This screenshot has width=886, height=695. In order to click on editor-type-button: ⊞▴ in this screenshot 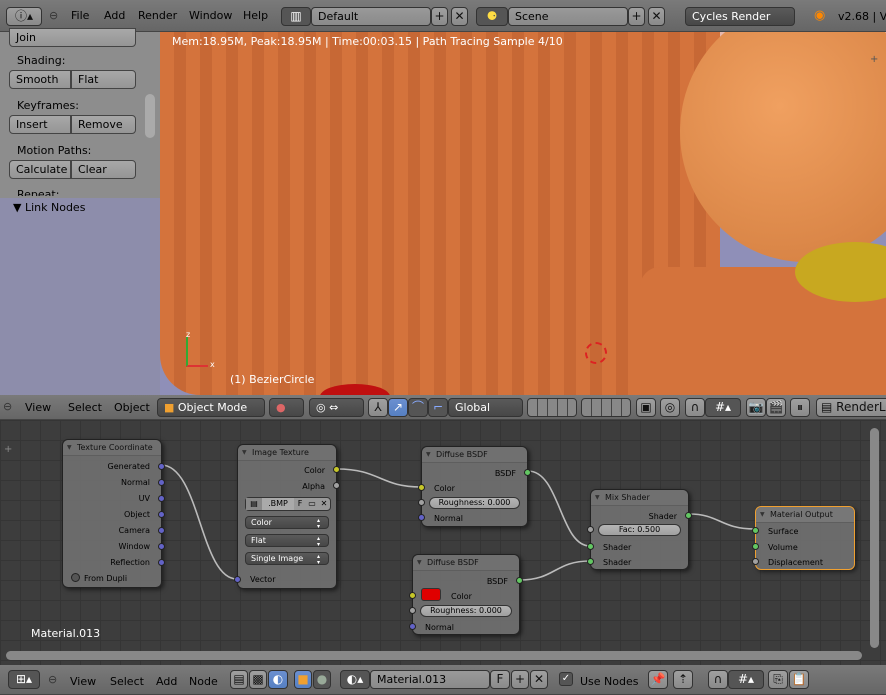, I will do `click(24, 679)`.